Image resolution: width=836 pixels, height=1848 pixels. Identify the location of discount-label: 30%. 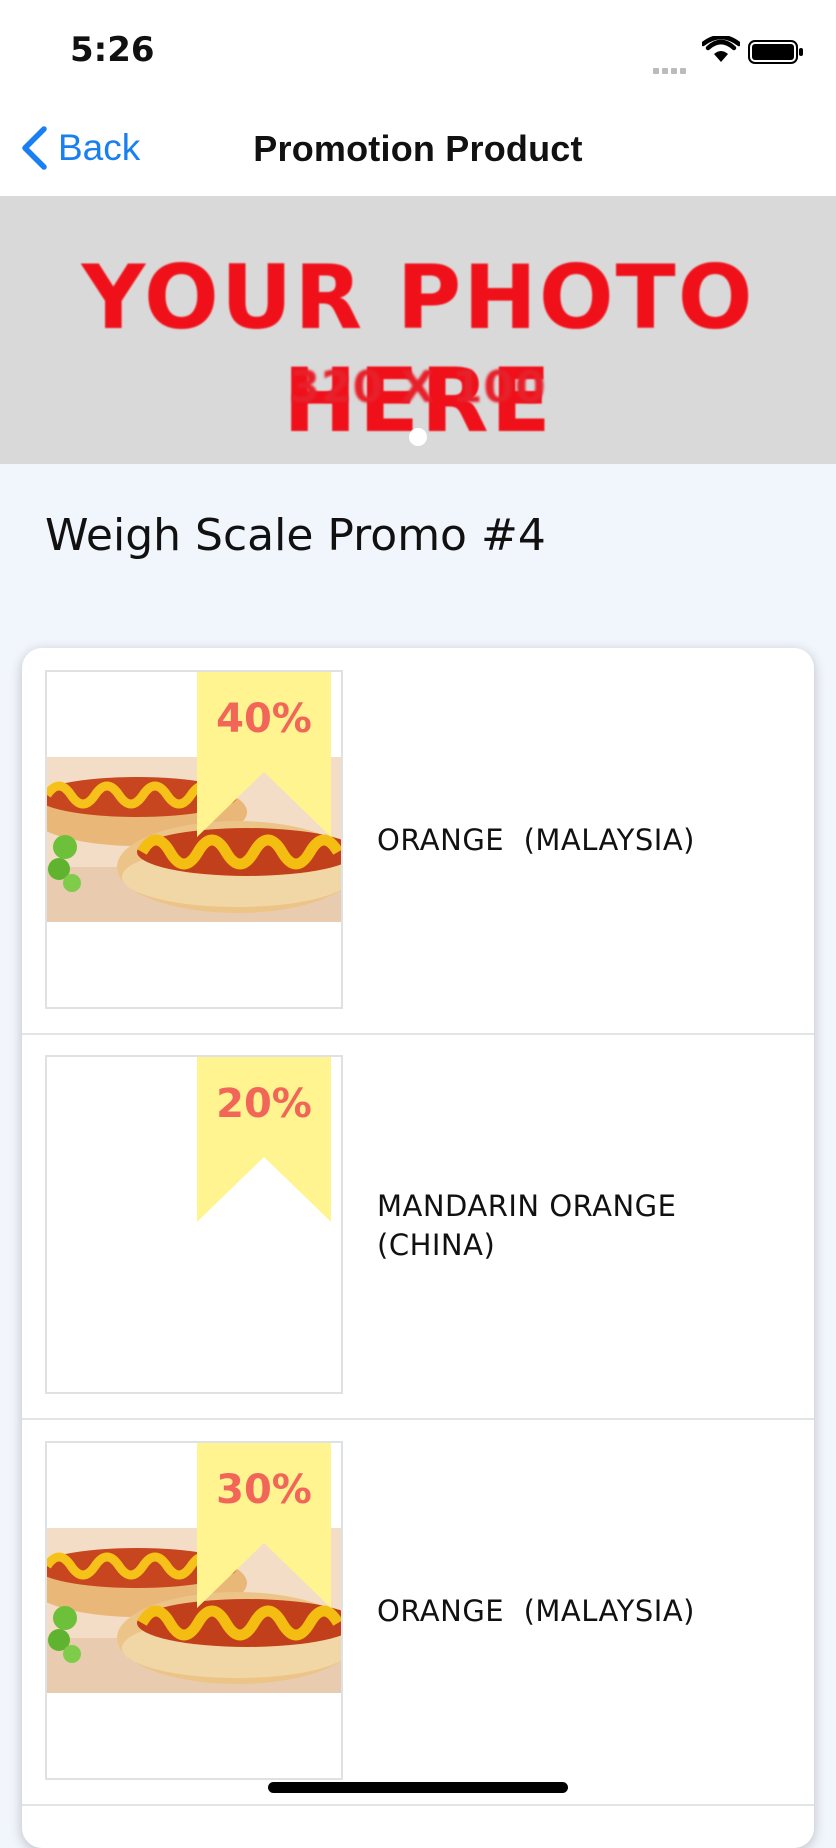
(264, 1490).